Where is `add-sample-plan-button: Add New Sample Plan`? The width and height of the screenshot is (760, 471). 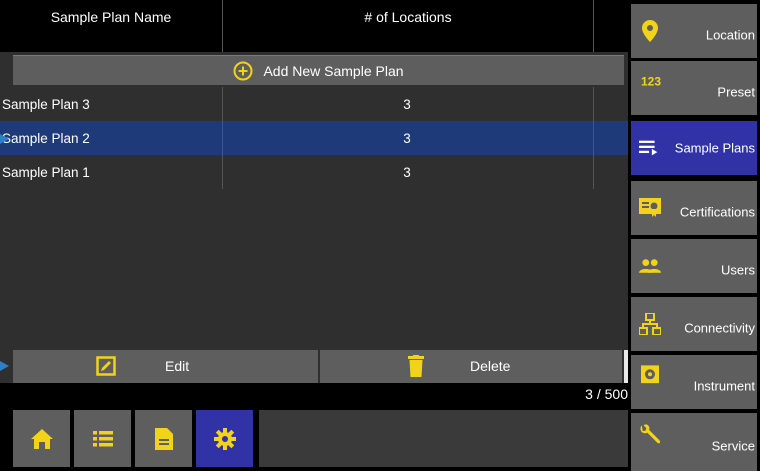
add-sample-plan-button: Add New Sample Plan is located at coordinates (318, 70).